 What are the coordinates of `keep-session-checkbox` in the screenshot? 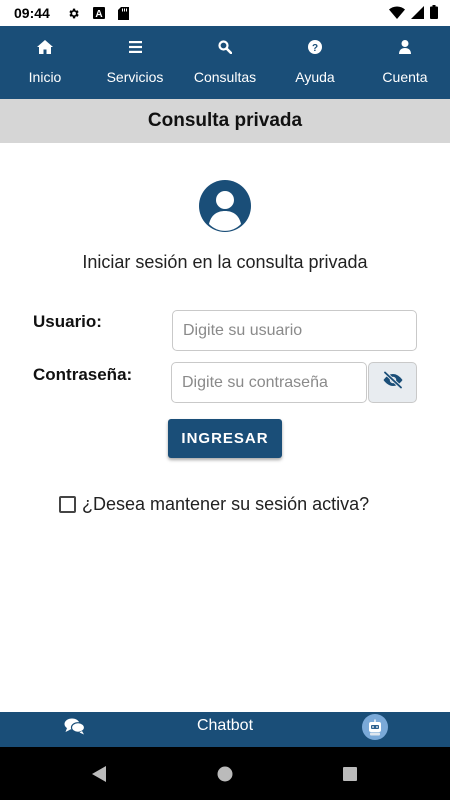 It's located at (67, 504).